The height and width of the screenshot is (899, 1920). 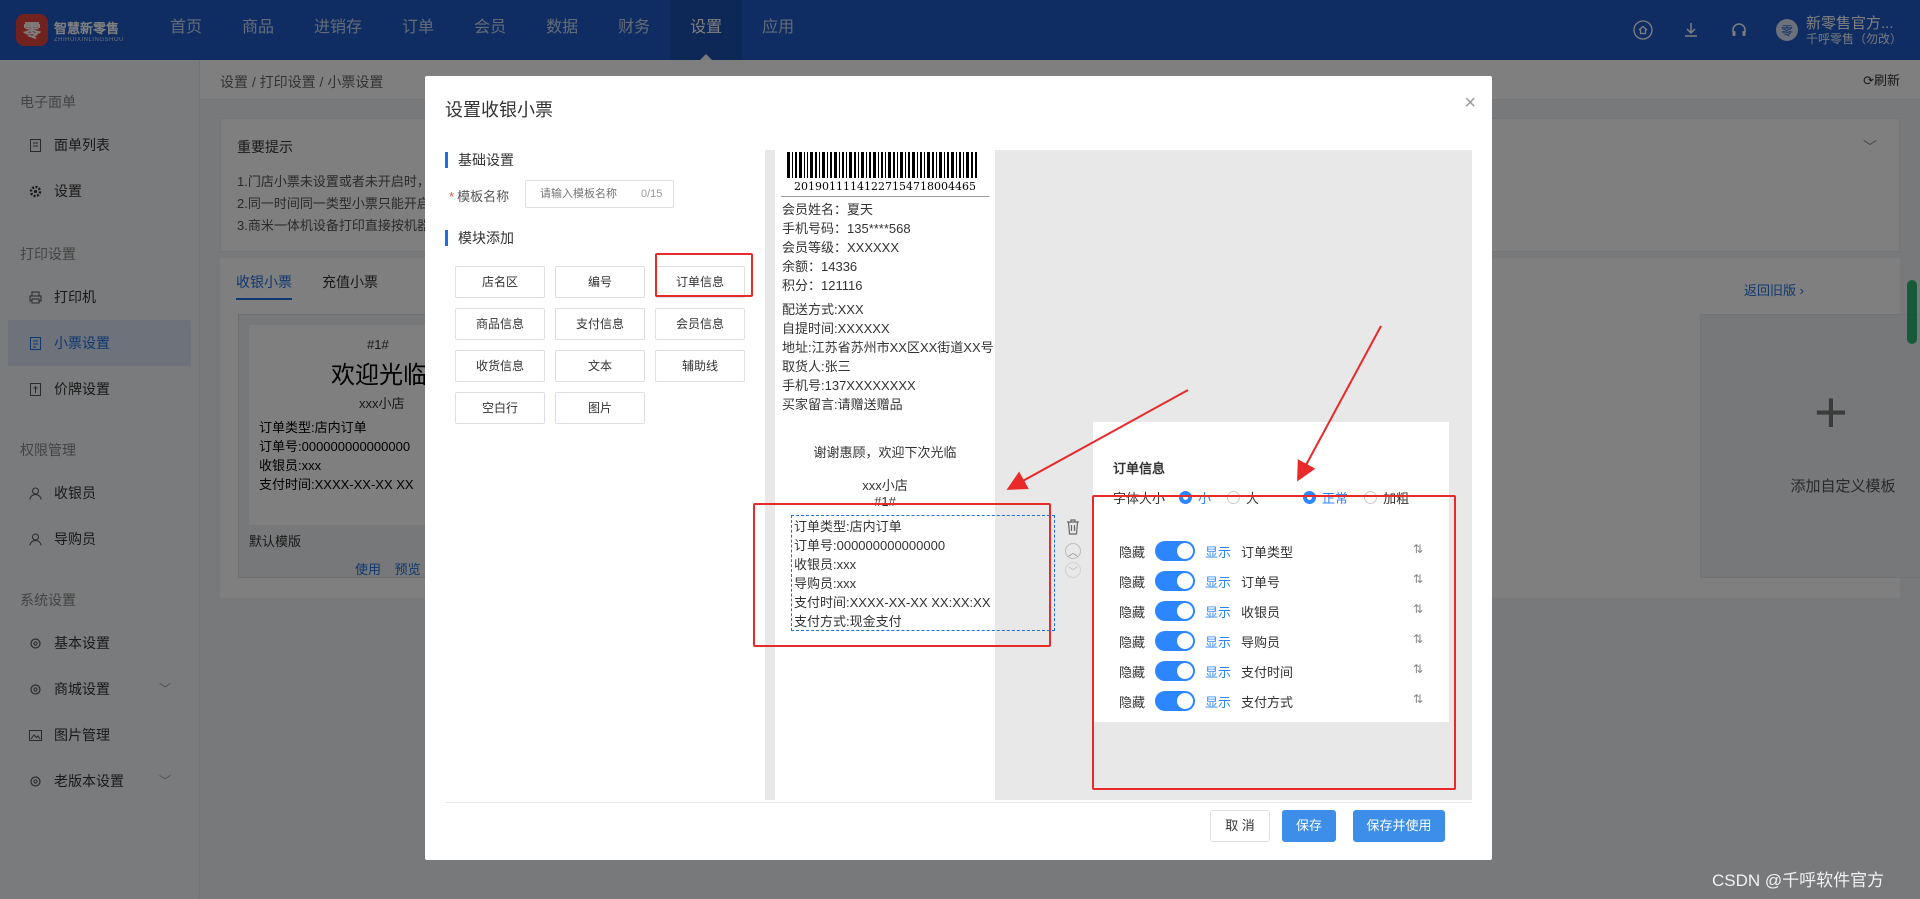 I want to click on dialog-title: 设置收银小票, so click(x=499, y=110).